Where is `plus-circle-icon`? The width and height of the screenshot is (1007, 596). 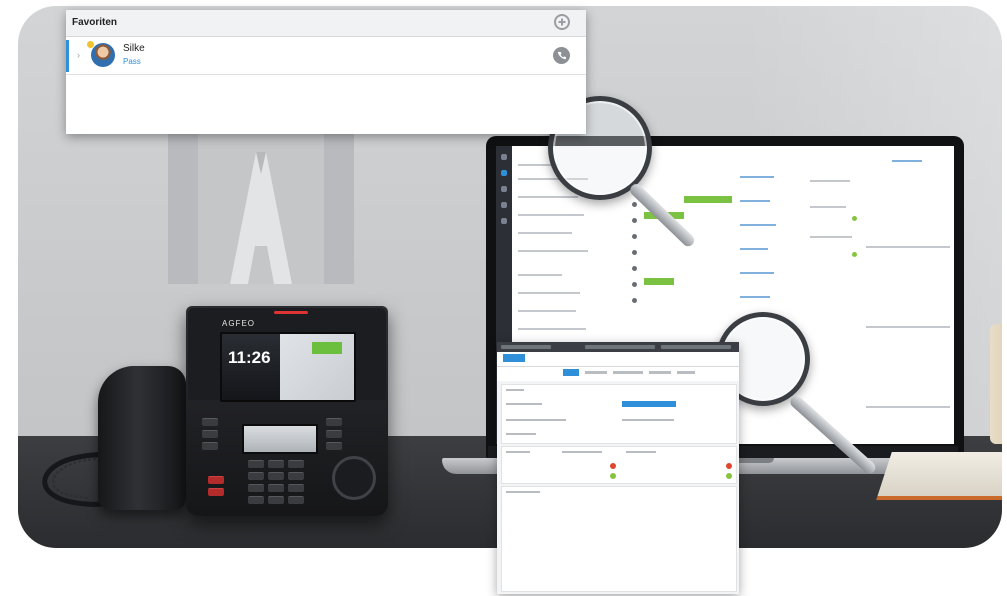 plus-circle-icon is located at coordinates (562, 22).